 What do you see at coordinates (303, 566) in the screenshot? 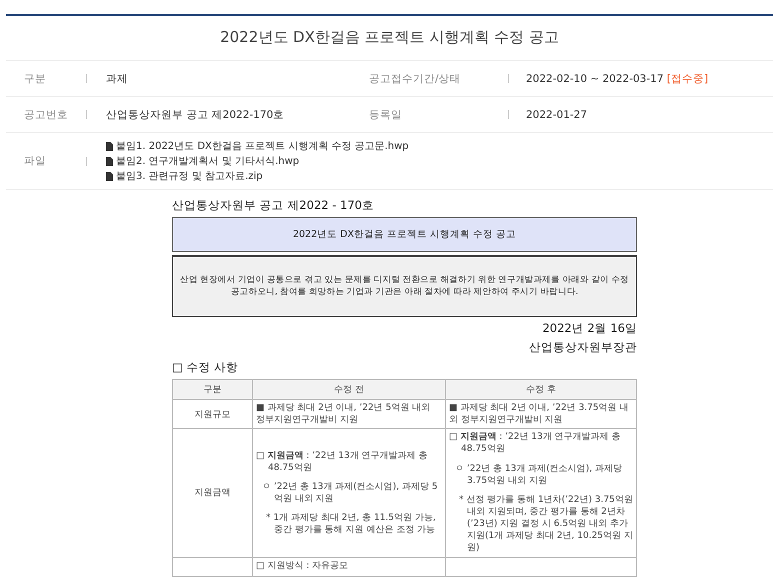
I see `cell-paragraph: □ 지원방식 : 자유공모` at bounding box center [303, 566].